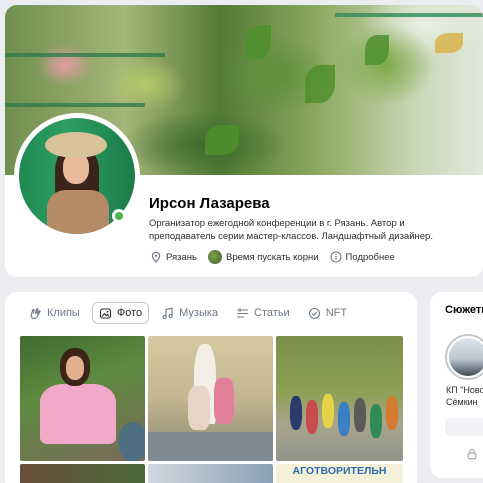  I want to click on city-link: Рязань, so click(173, 257).